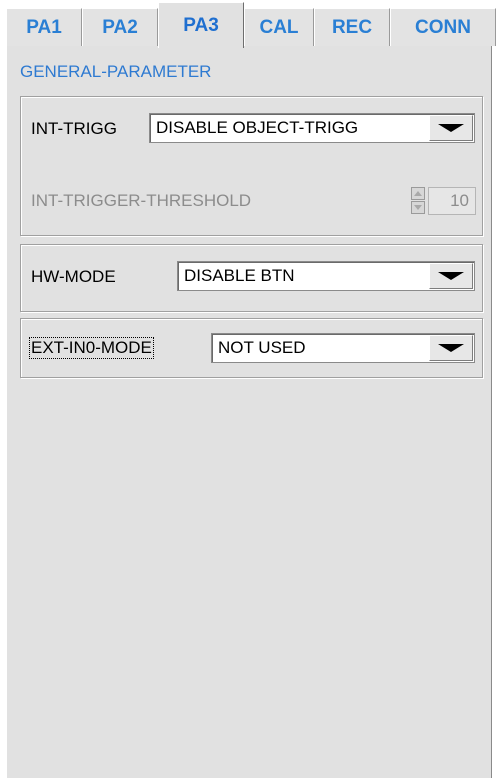 The height and width of the screenshot is (778, 498). Describe the element at coordinates (91, 348) in the screenshot. I see `ext-in0-mode-label: EXT-IN0-MODE` at that location.